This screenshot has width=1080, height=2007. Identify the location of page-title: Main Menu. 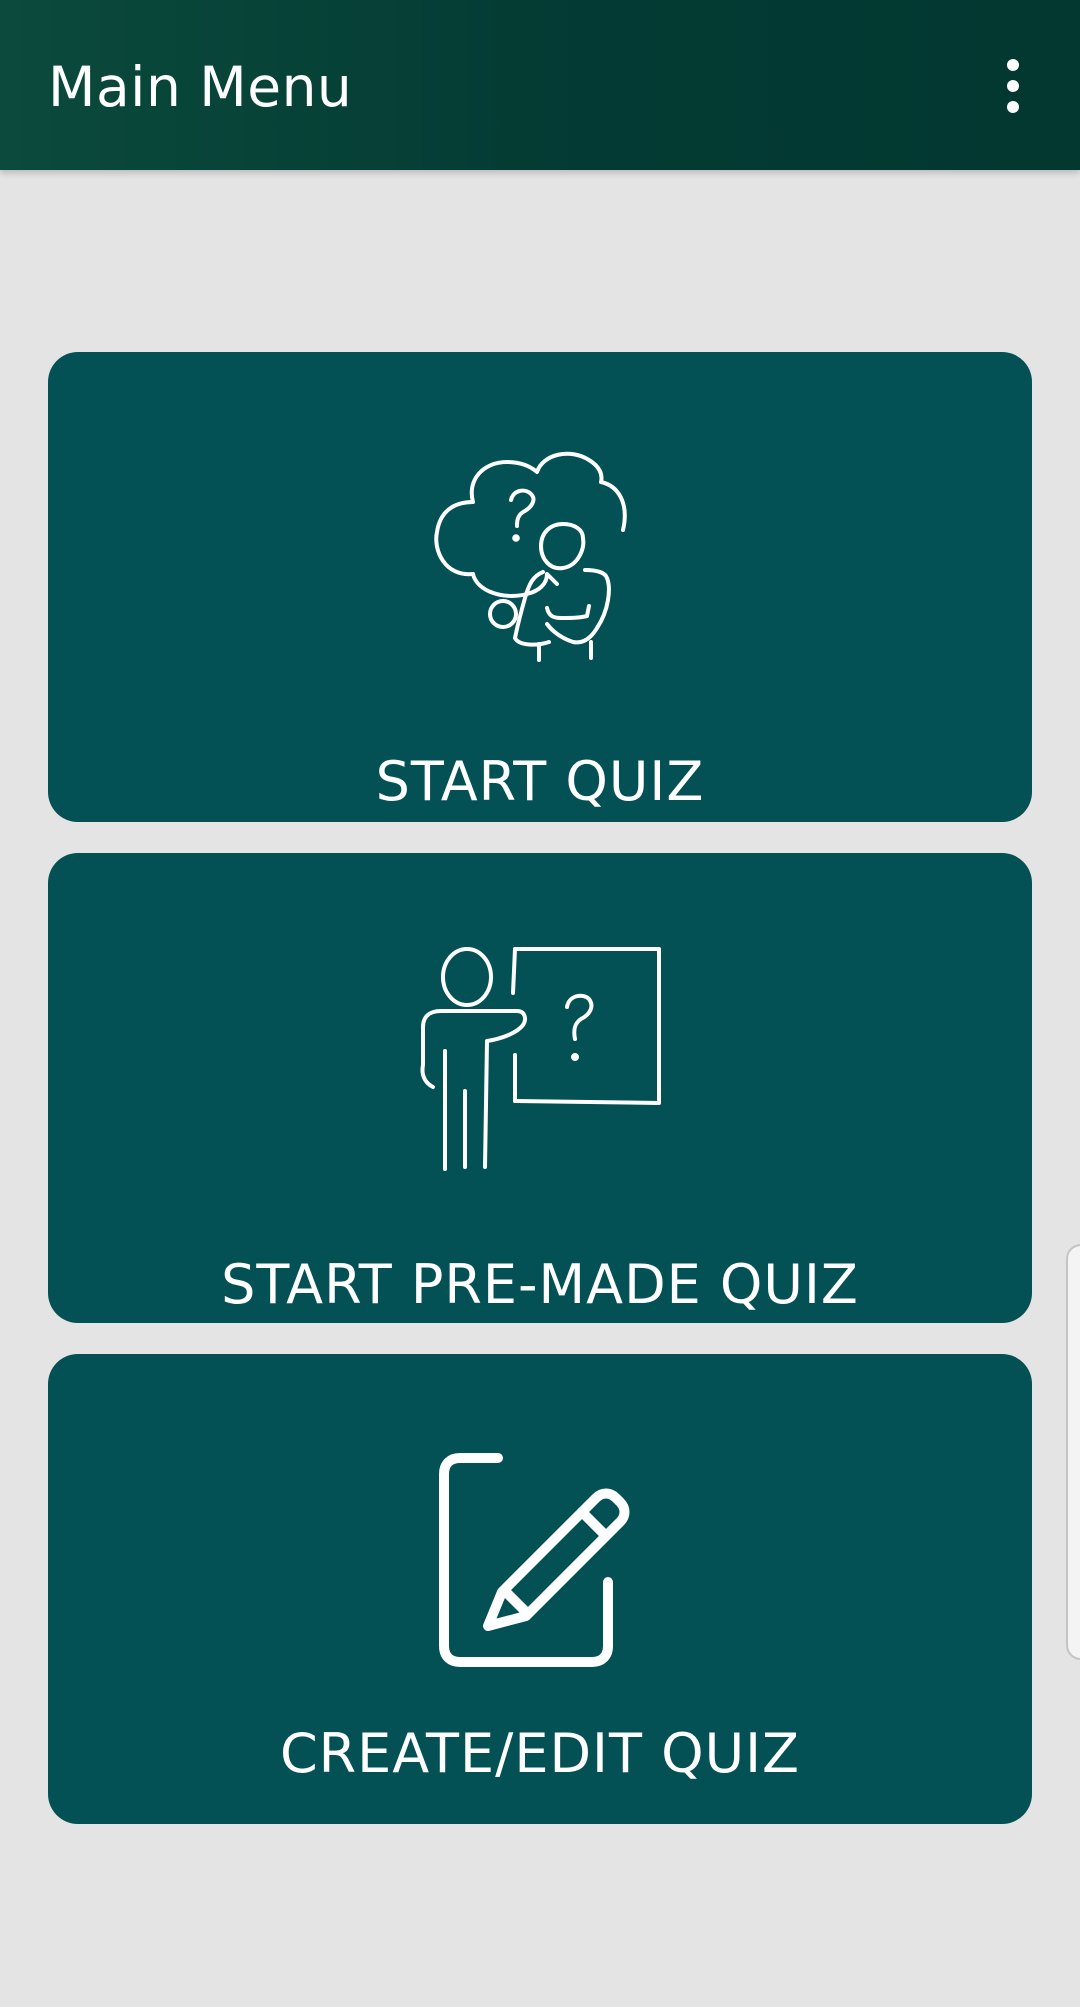
(200, 87).